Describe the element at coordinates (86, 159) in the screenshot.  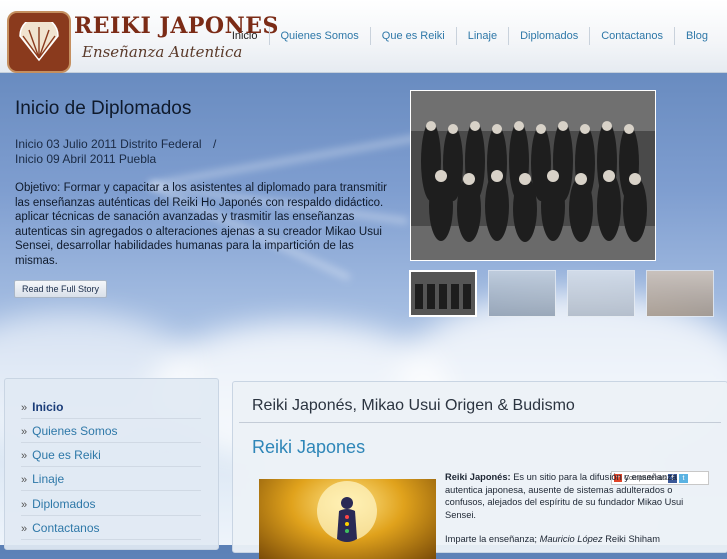
I see `hero-date-2: Inicio 09 Abril 2011 Puebla` at that location.